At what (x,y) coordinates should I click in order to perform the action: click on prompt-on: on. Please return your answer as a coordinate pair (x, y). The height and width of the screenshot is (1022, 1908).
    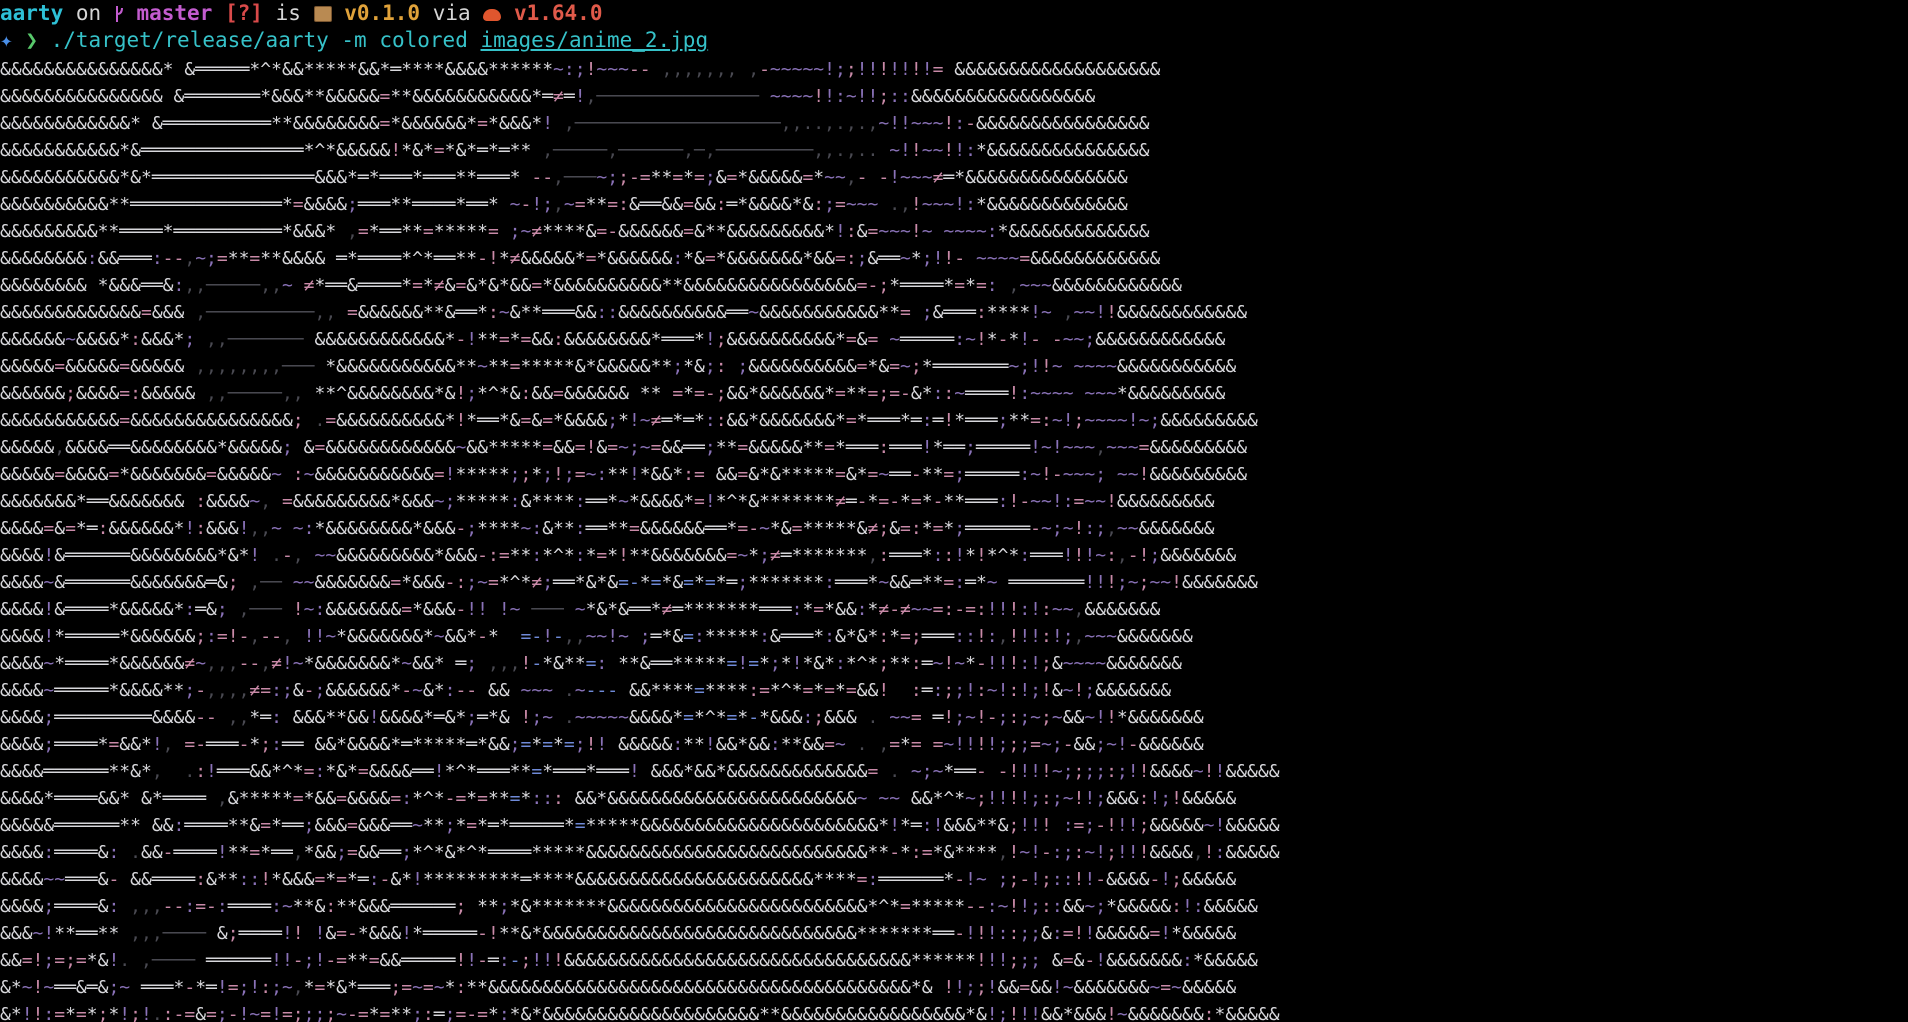
    Looking at the image, I should click on (88, 13).